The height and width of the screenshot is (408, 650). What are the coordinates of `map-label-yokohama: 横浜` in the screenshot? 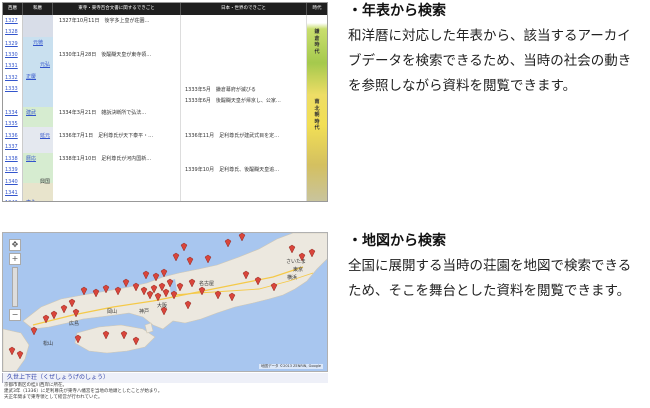 It's located at (292, 277).